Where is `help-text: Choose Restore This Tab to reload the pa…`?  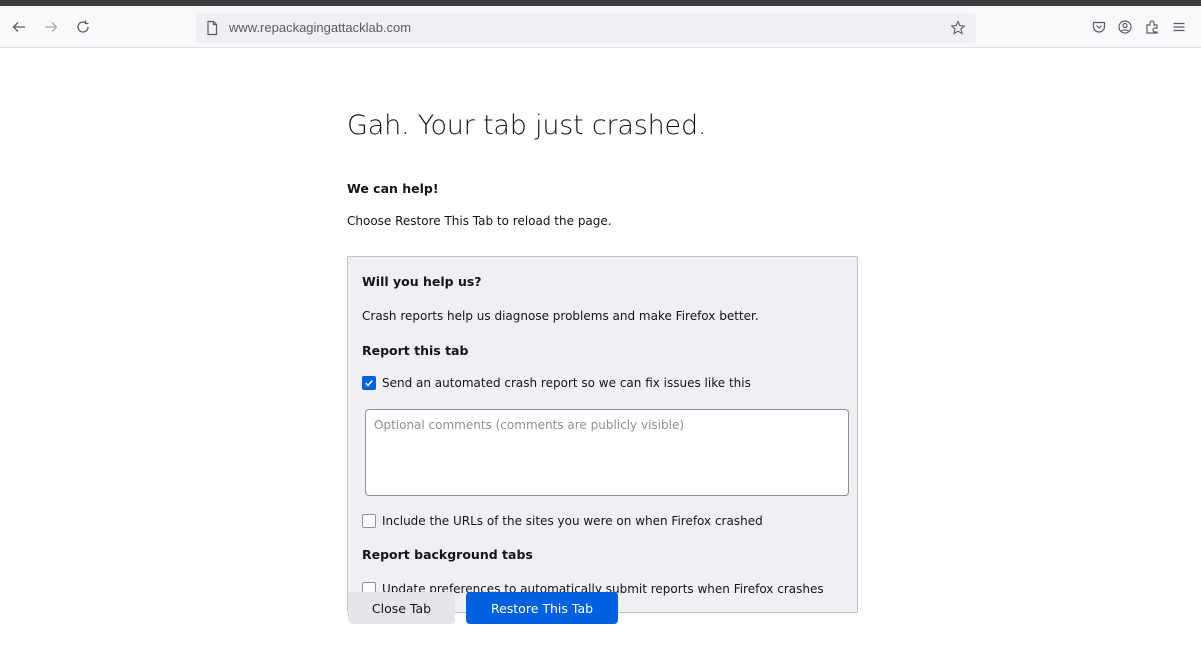 help-text: Choose Restore This Tab to reload the pa… is located at coordinates (479, 221).